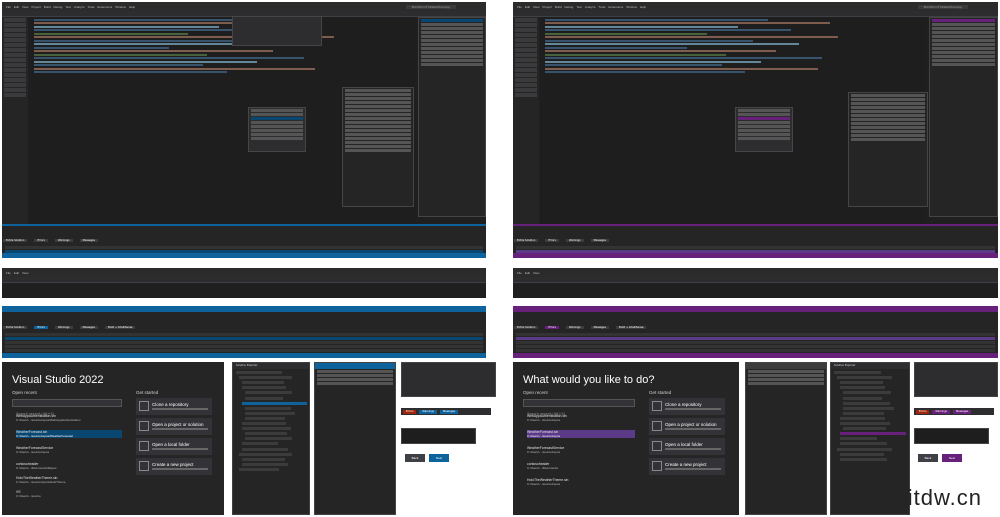 The height and width of the screenshot is (517, 1000). I want to click on file-dropdown, so click(277, 31).